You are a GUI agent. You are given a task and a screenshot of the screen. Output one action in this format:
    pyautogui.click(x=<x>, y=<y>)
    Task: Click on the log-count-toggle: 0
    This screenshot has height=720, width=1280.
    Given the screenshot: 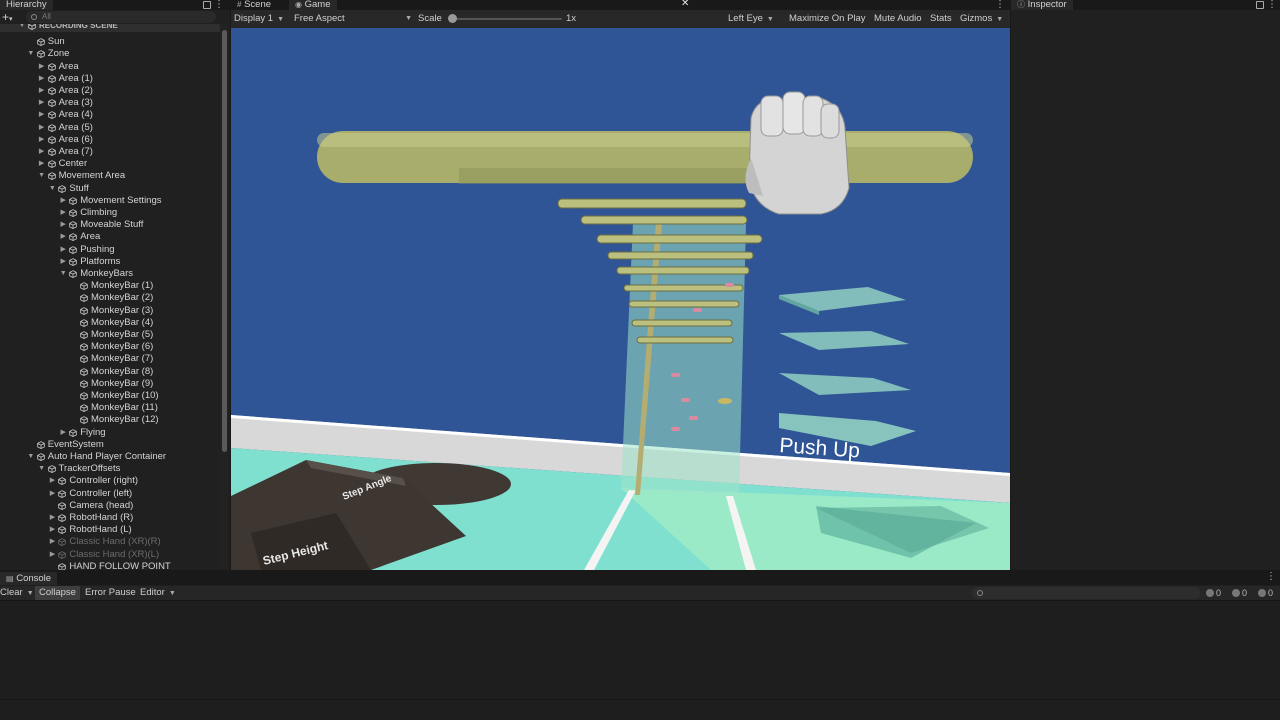 What is the action you would take?
    pyautogui.click(x=1213, y=593)
    